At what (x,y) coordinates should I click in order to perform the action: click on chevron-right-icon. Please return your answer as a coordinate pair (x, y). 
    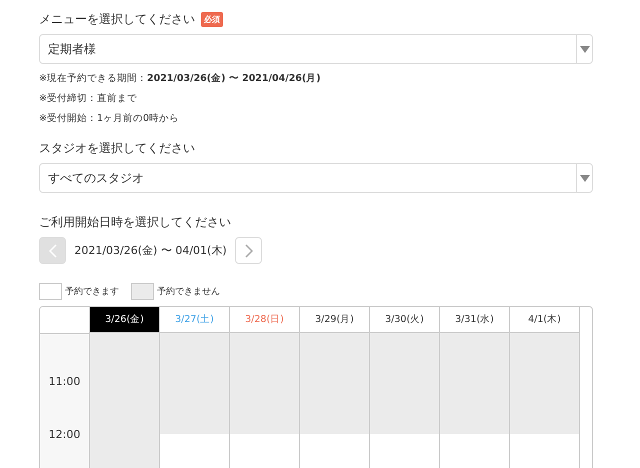
    Looking at the image, I should click on (248, 251).